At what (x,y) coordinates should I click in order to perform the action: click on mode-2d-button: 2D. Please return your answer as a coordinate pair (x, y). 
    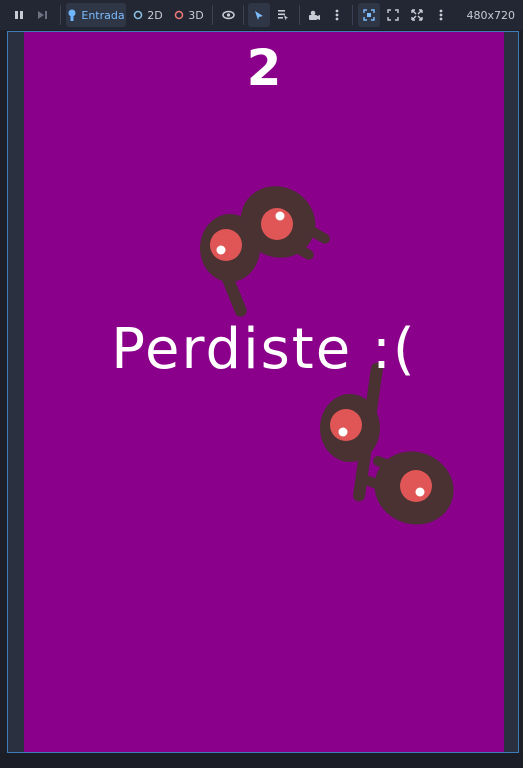
    Looking at the image, I should click on (148, 15).